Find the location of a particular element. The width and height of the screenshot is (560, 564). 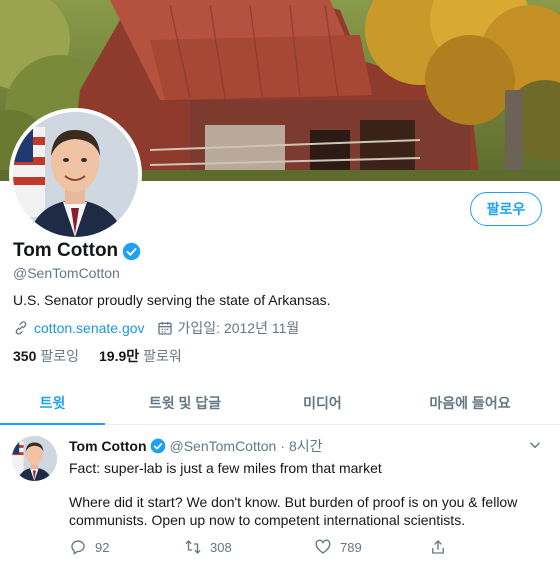

reply-count: 92 is located at coordinates (102, 547).